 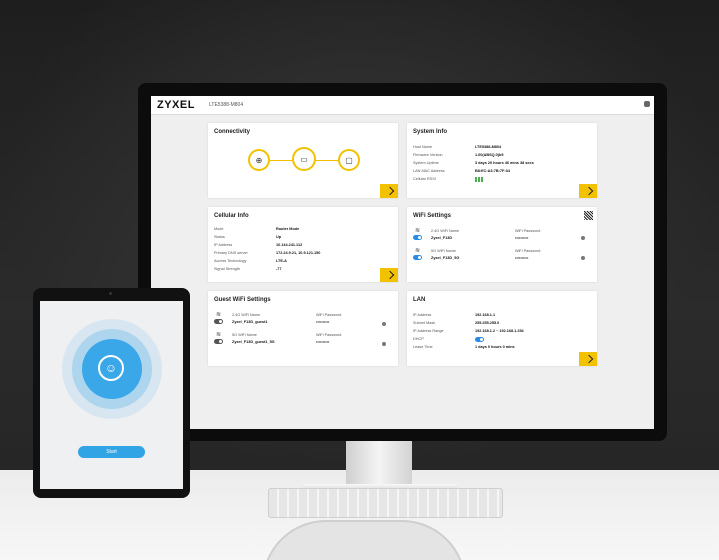 I want to click on tablet-screen: ☺ Start, so click(x=111, y=395).